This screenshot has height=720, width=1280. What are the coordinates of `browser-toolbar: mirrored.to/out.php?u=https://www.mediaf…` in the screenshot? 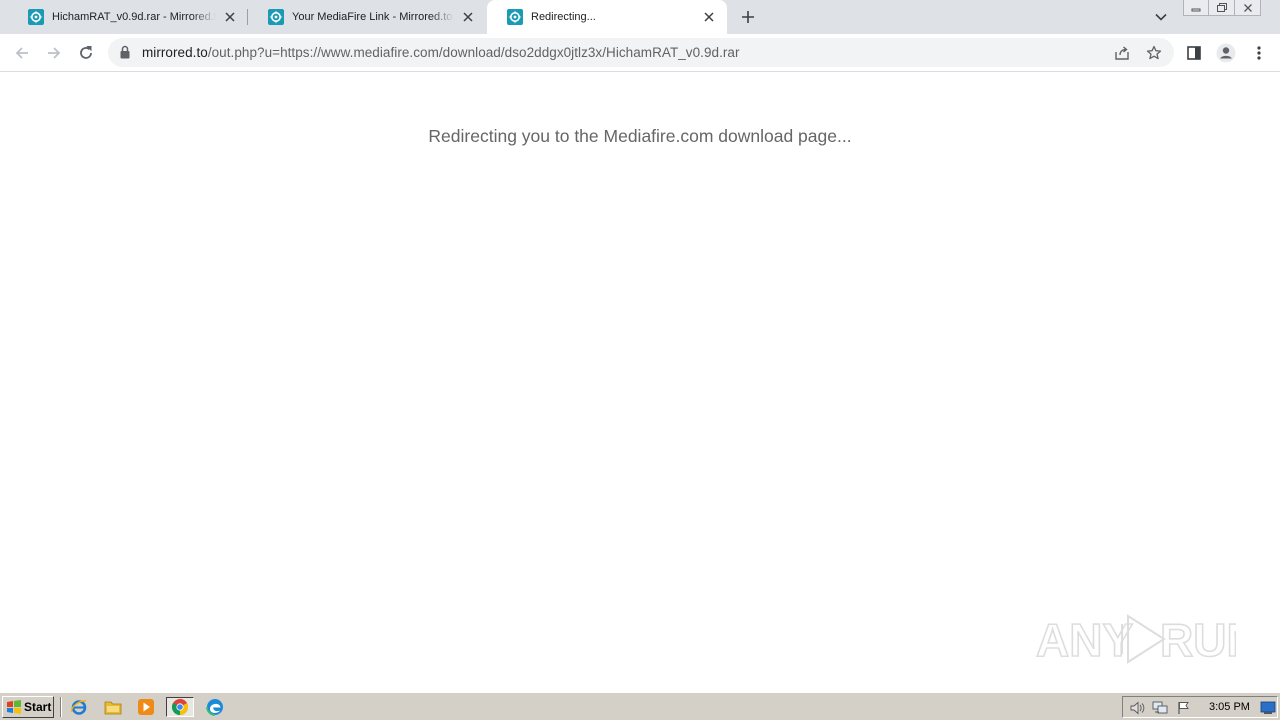 It's located at (640, 53).